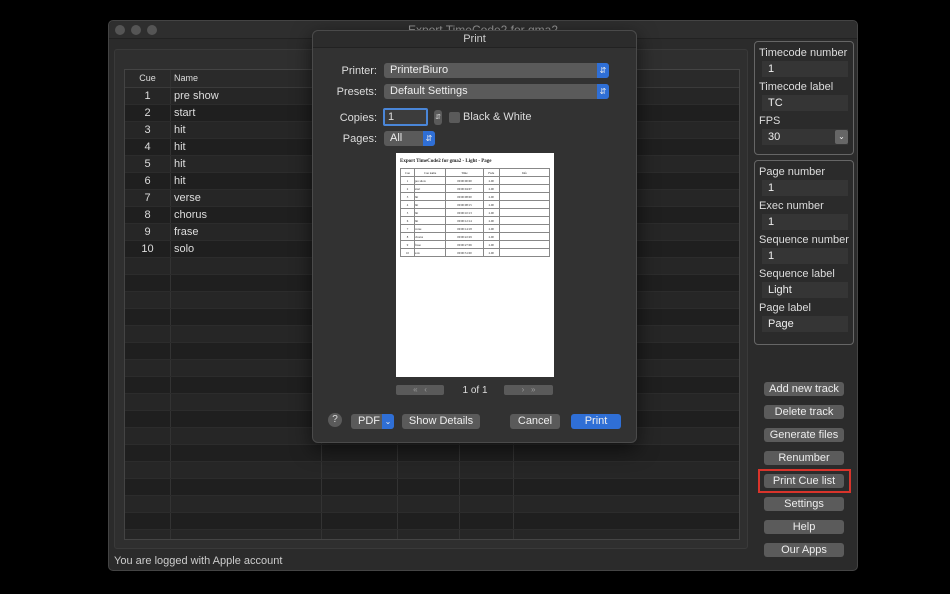  I want to click on sequence-number-field: 1, so click(805, 256).